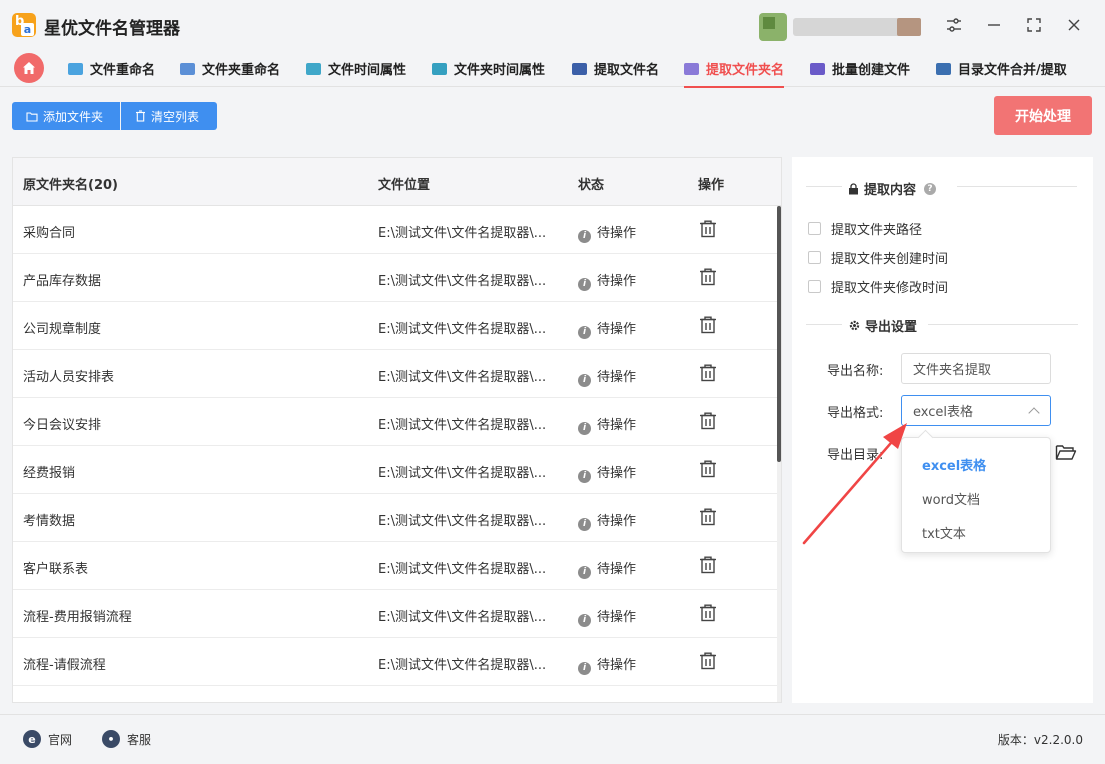 This screenshot has width=1105, height=764. What do you see at coordinates (62, 281) in the screenshot?
I see `folder-name: 产品库存数据` at bounding box center [62, 281].